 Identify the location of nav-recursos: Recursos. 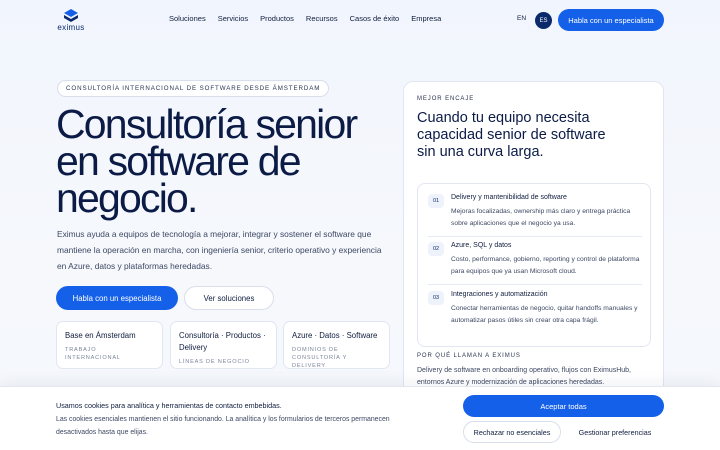
(322, 18).